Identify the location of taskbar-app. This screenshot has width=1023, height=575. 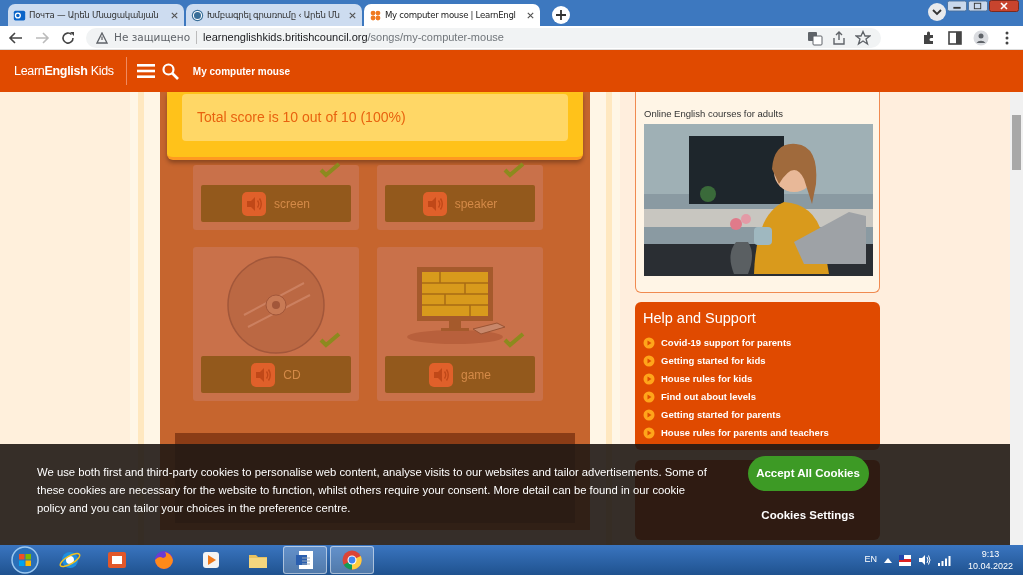
(305, 560).